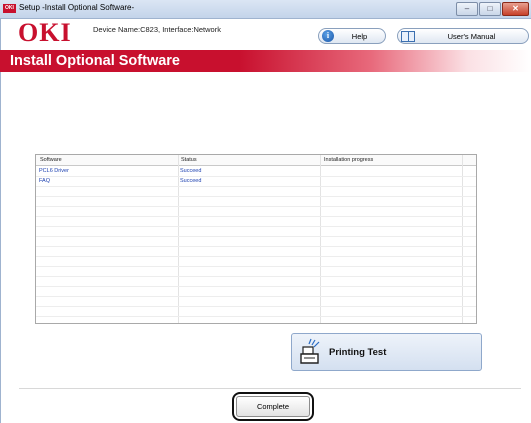  Describe the element at coordinates (515, 9) in the screenshot. I see `close-button: ✕` at that location.